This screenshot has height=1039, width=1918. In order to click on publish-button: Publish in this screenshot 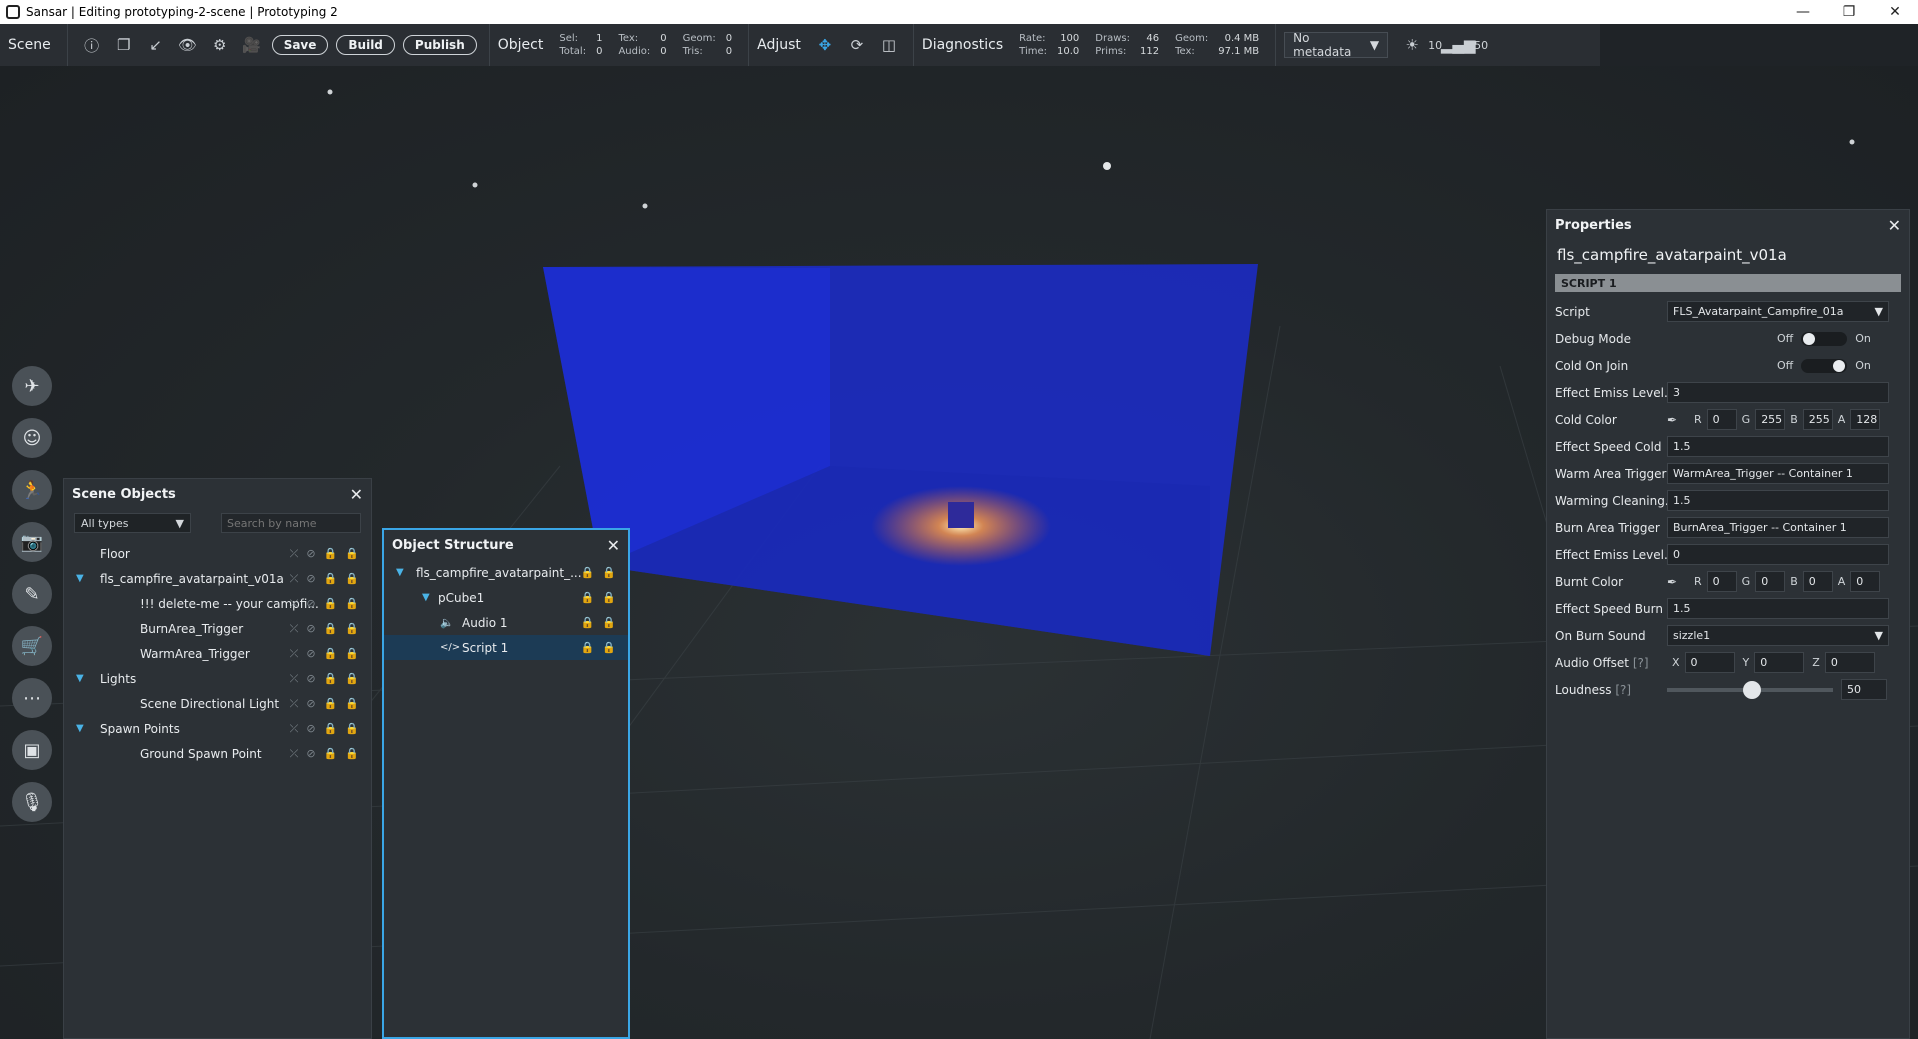, I will do `click(439, 45)`.